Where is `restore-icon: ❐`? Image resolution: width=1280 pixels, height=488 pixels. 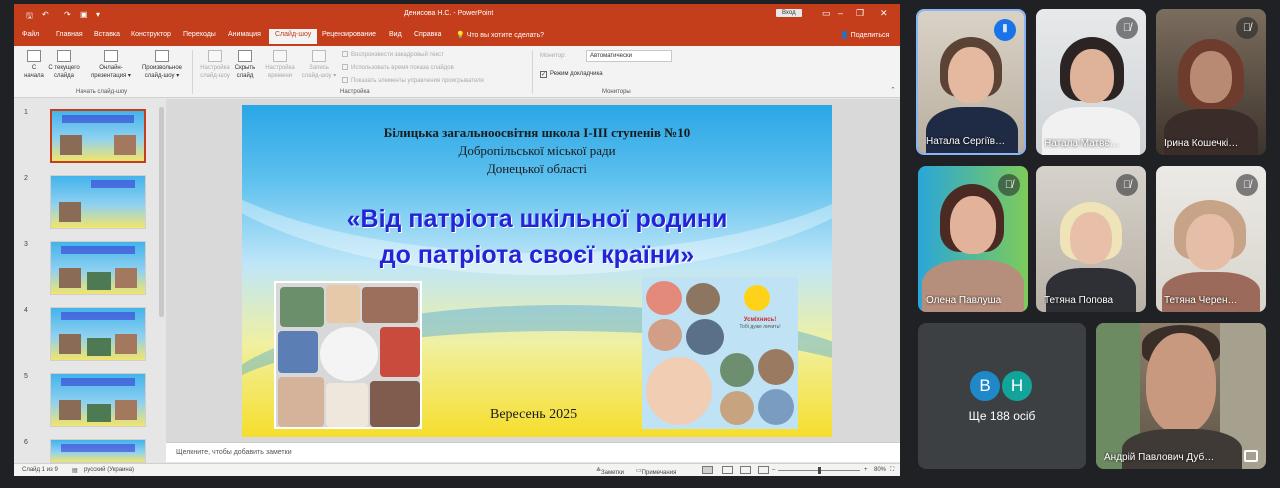 restore-icon: ❐ is located at coordinates (860, 13).